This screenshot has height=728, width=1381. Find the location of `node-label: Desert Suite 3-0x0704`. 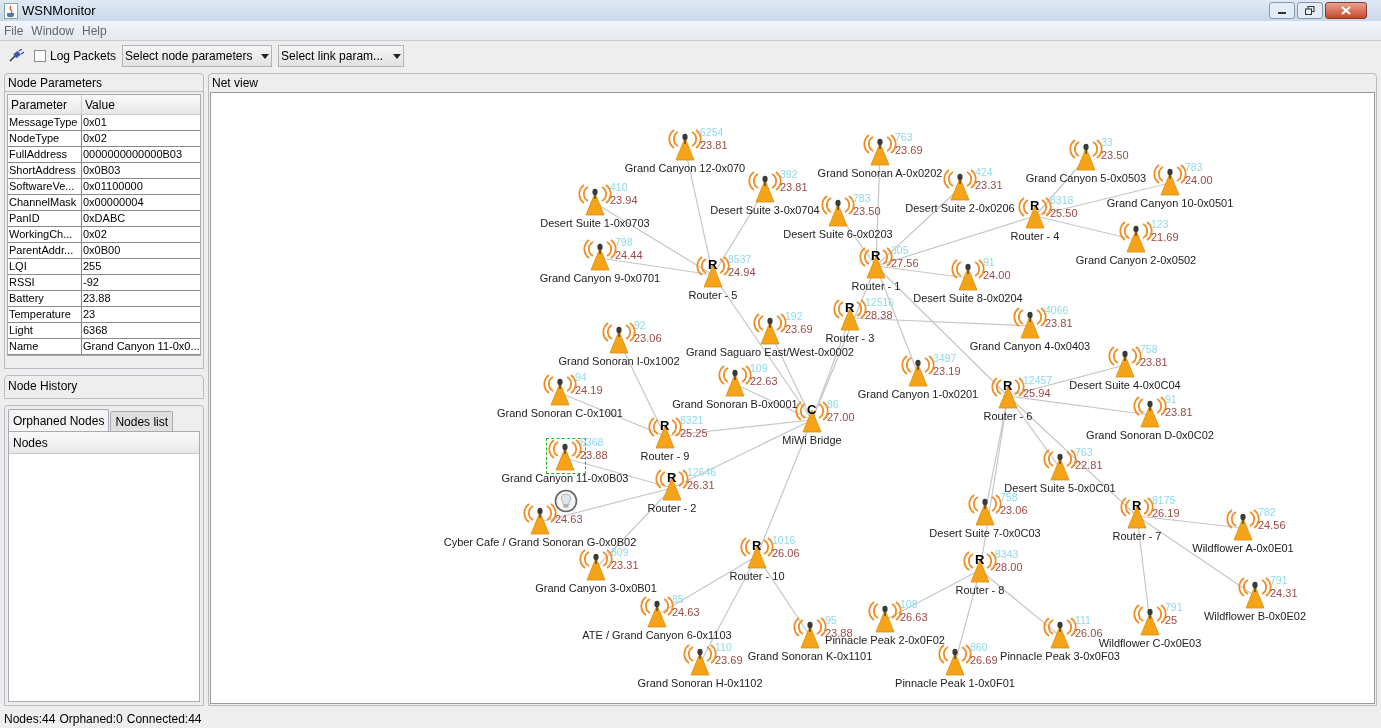

node-label: Desert Suite 3-0x0704 is located at coordinates (765, 210).